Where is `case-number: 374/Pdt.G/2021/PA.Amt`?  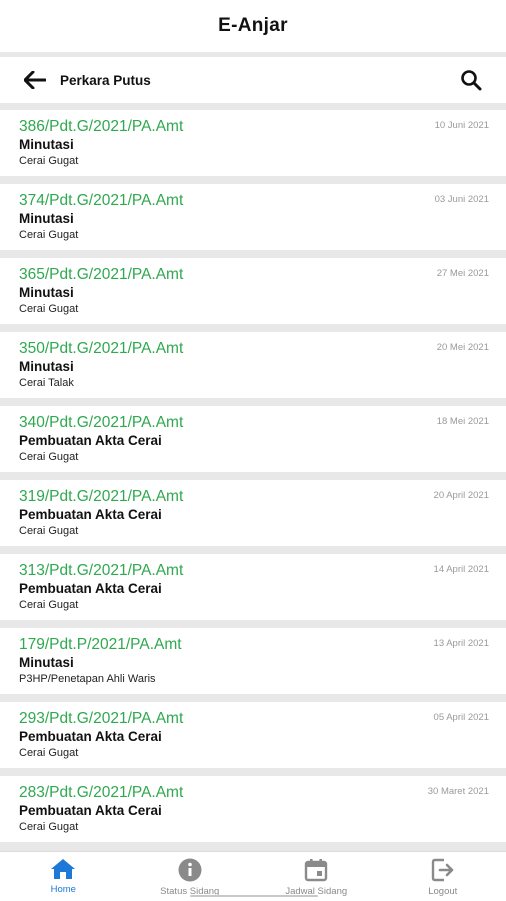
case-number: 374/Pdt.G/2021/PA.Amt is located at coordinates (101, 201).